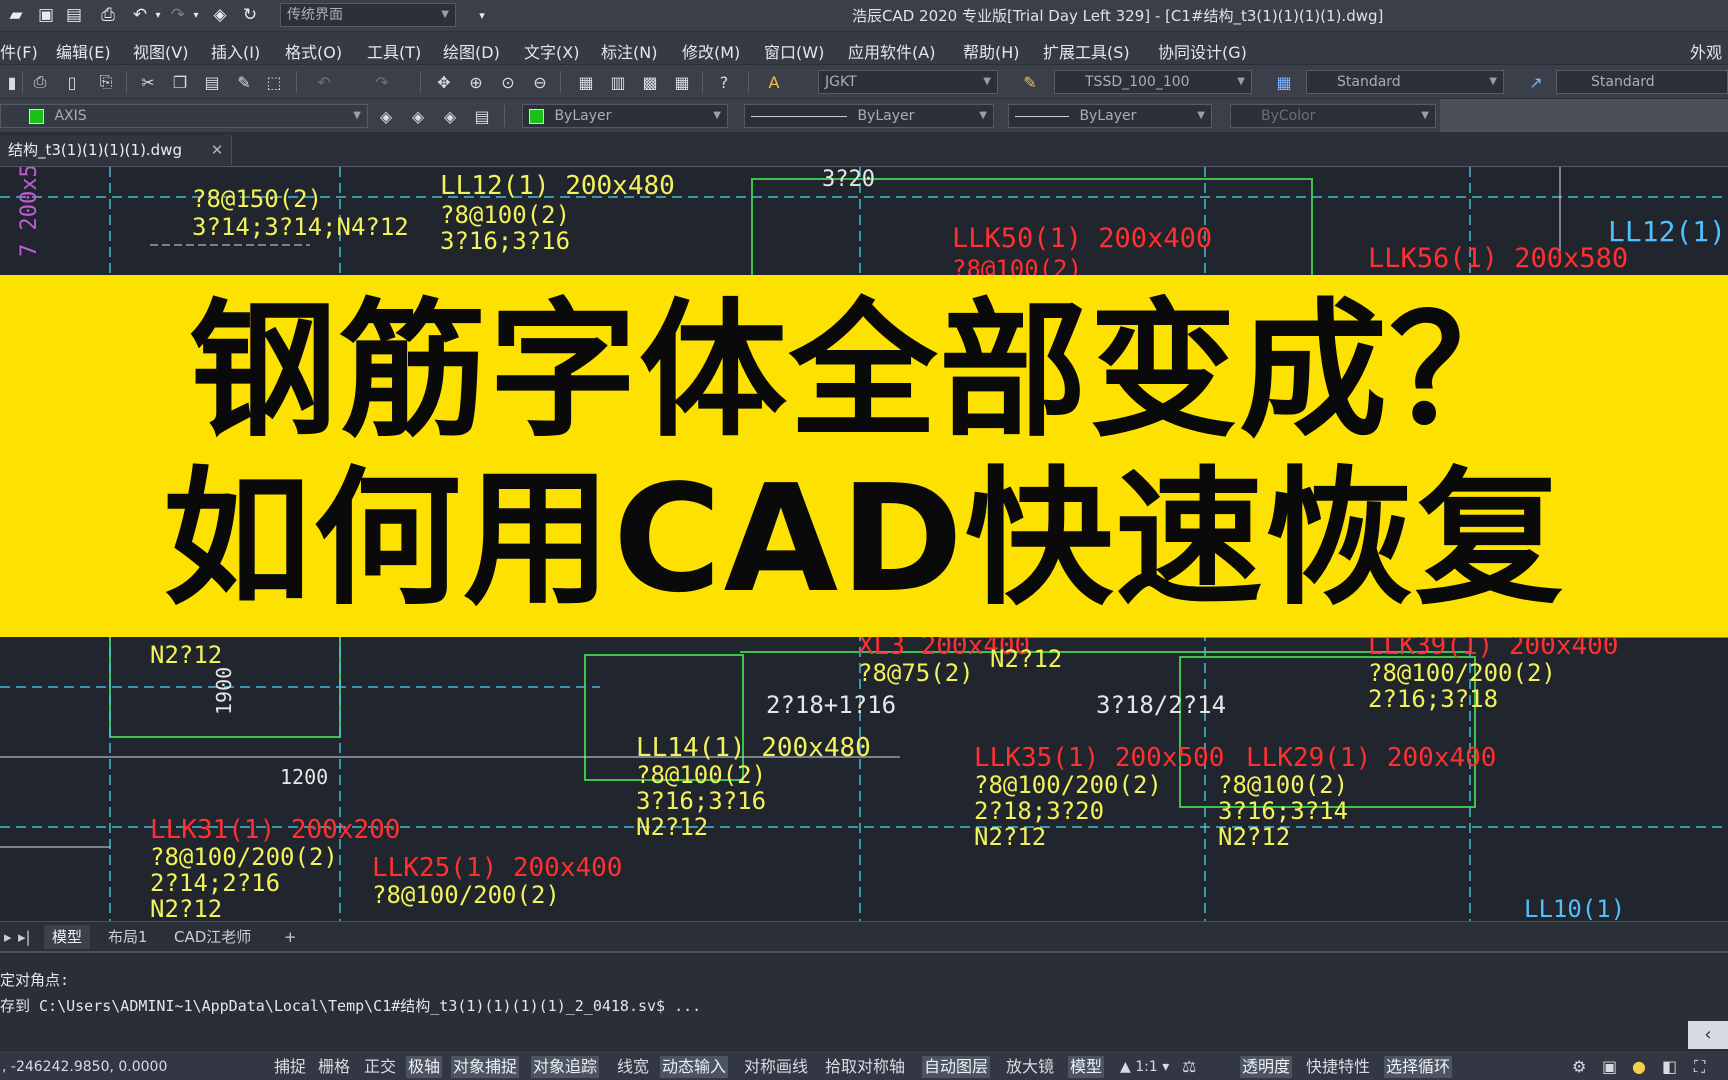 Image resolution: width=1728 pixels, height=1080 pixels. Describe the element at coordinates (1189, 1067) in the screenshot. I see `annotation-visibility-icon: ⚖` at that location.